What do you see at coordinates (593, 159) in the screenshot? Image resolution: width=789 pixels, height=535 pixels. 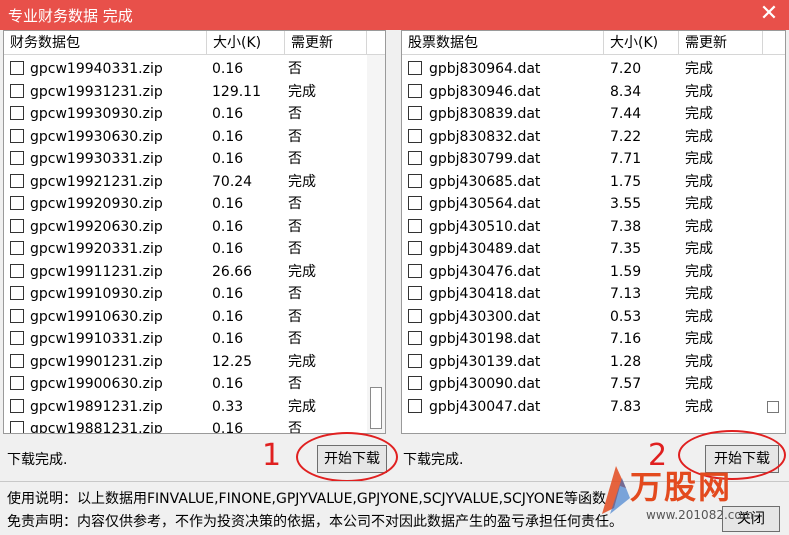 I see `table-row: gpbj830799.dat 7.71 完成` at bounding box center [593, 159].